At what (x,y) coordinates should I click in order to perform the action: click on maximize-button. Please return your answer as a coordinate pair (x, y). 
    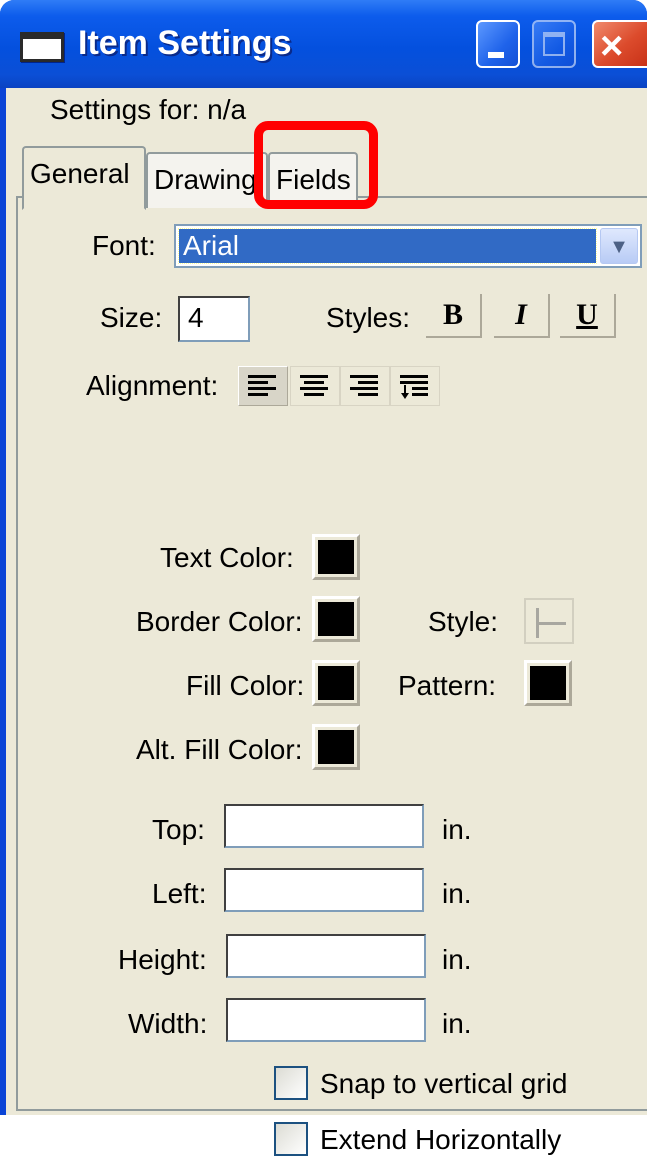
    Looking at the image, I should click on (554, 44).